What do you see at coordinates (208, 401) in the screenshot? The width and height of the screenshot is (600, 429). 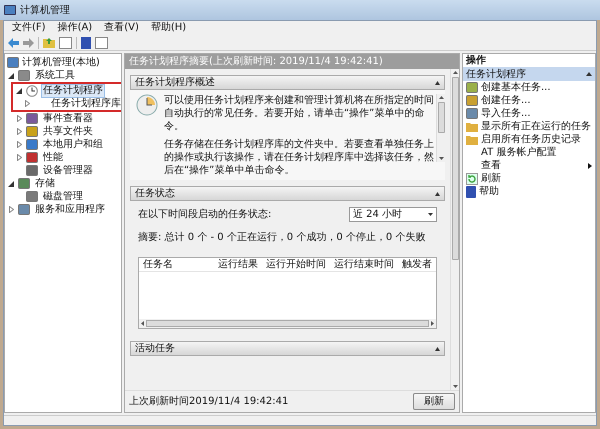 I see `last-refresh-time: 上次刷新时间2019/11/4 19:42:41` at bounding box center [208, 401].